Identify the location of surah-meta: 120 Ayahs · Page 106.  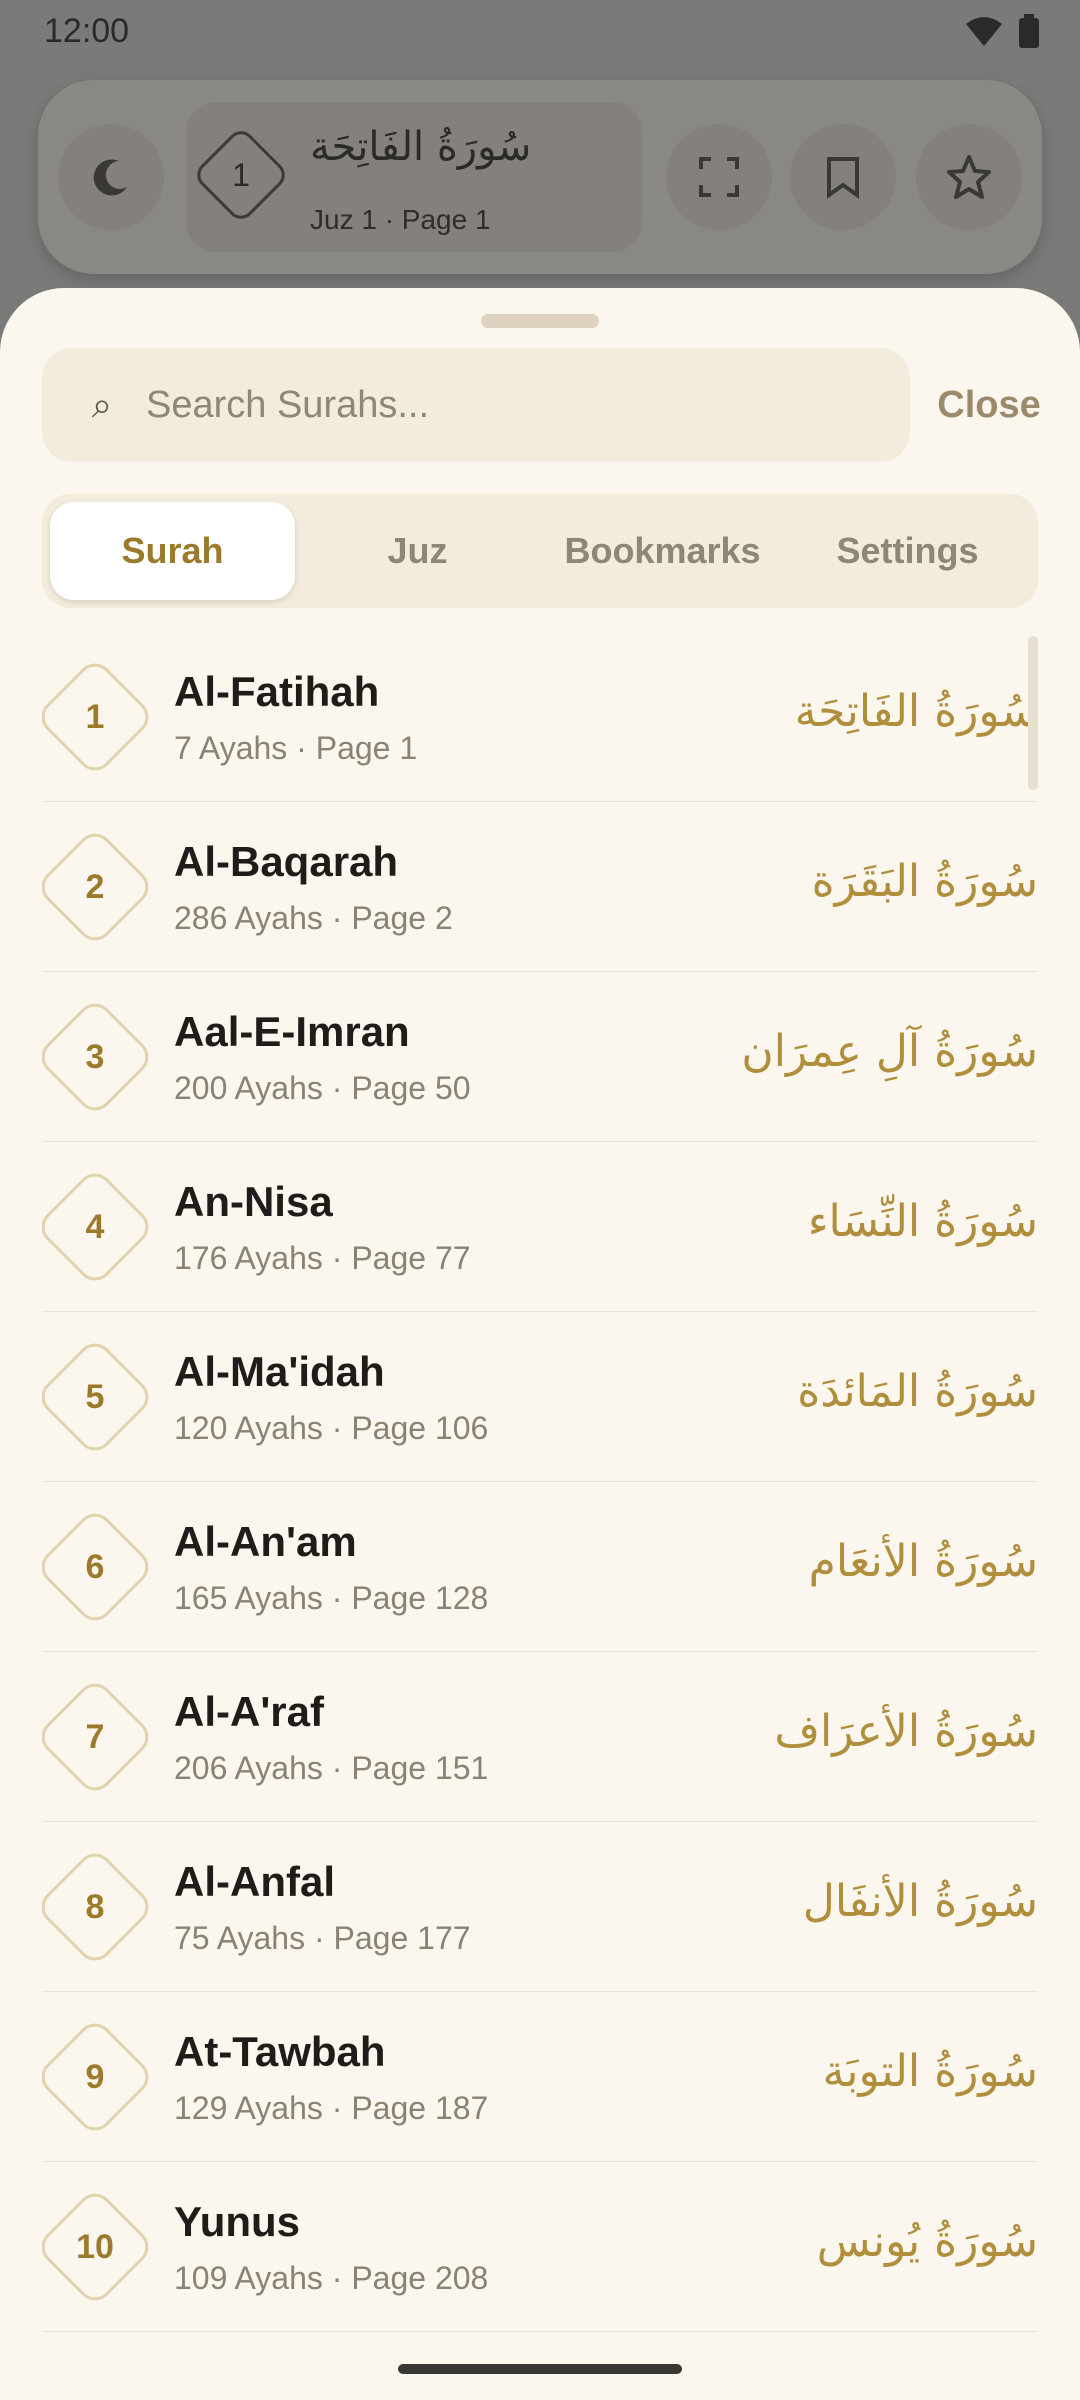
(331, 1428).